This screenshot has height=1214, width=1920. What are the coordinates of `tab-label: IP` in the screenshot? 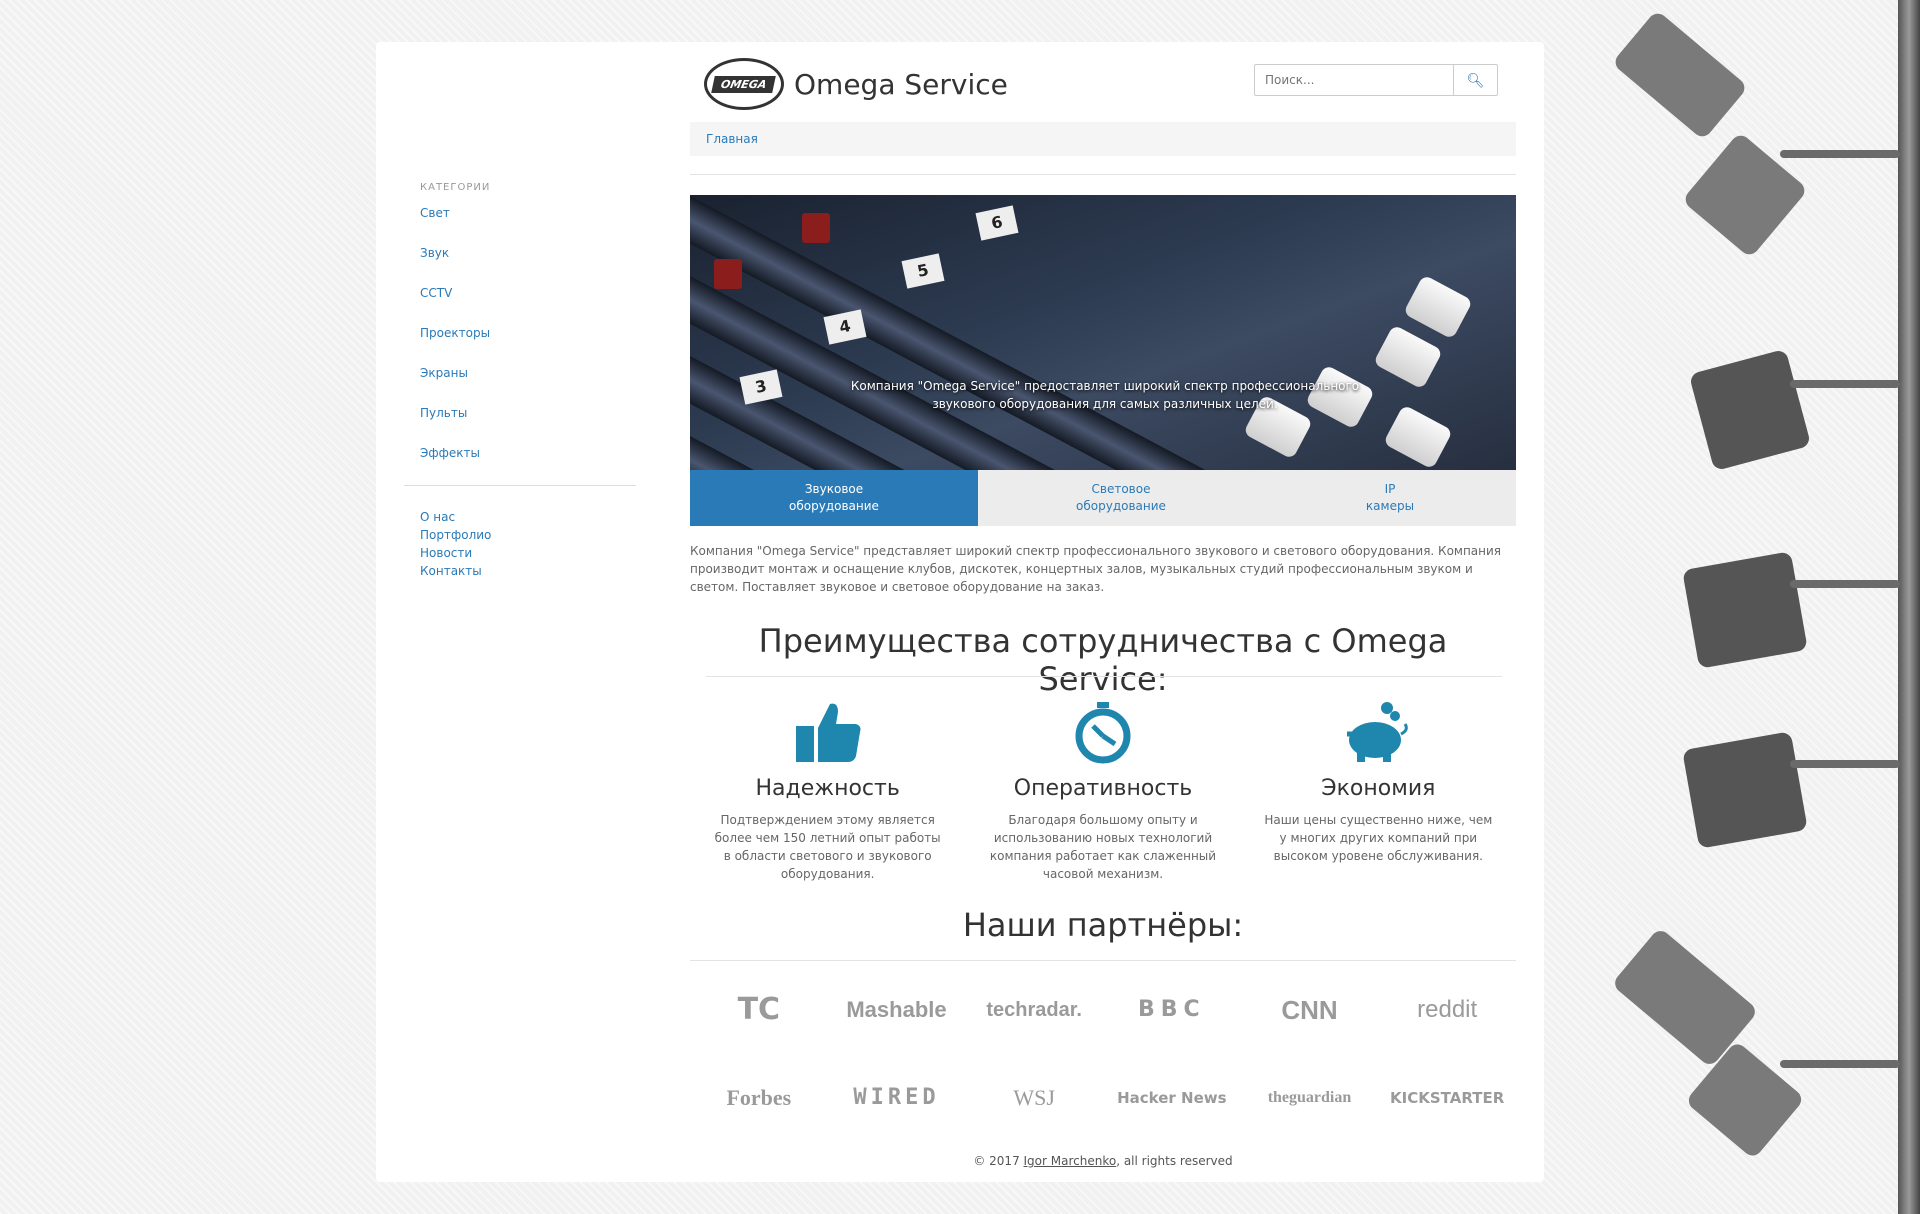 It's located at (1390, 489).